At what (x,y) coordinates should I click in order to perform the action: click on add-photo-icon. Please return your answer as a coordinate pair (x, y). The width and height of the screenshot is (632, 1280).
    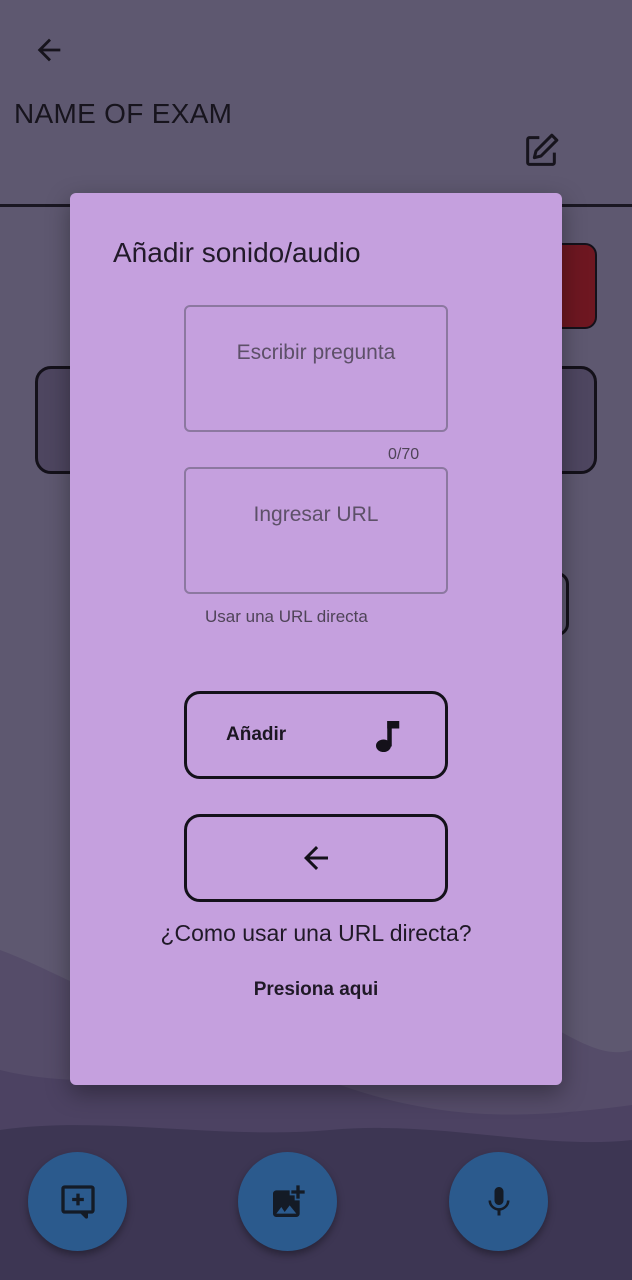
    Looking at the image, I should click on (288, 1200).